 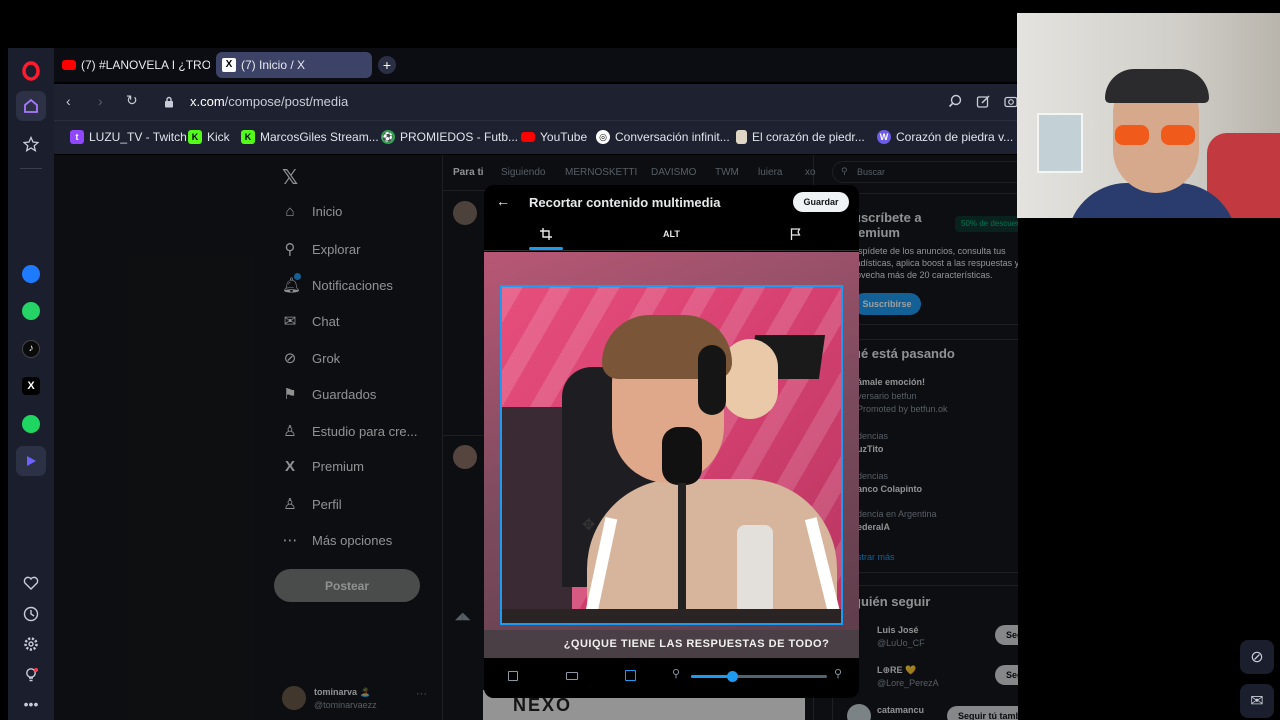 What do you see at coordinates (273, 65) in the screenshot?
I see `tab-label: (7) Inicio / X` at bounding box center [273, 65].